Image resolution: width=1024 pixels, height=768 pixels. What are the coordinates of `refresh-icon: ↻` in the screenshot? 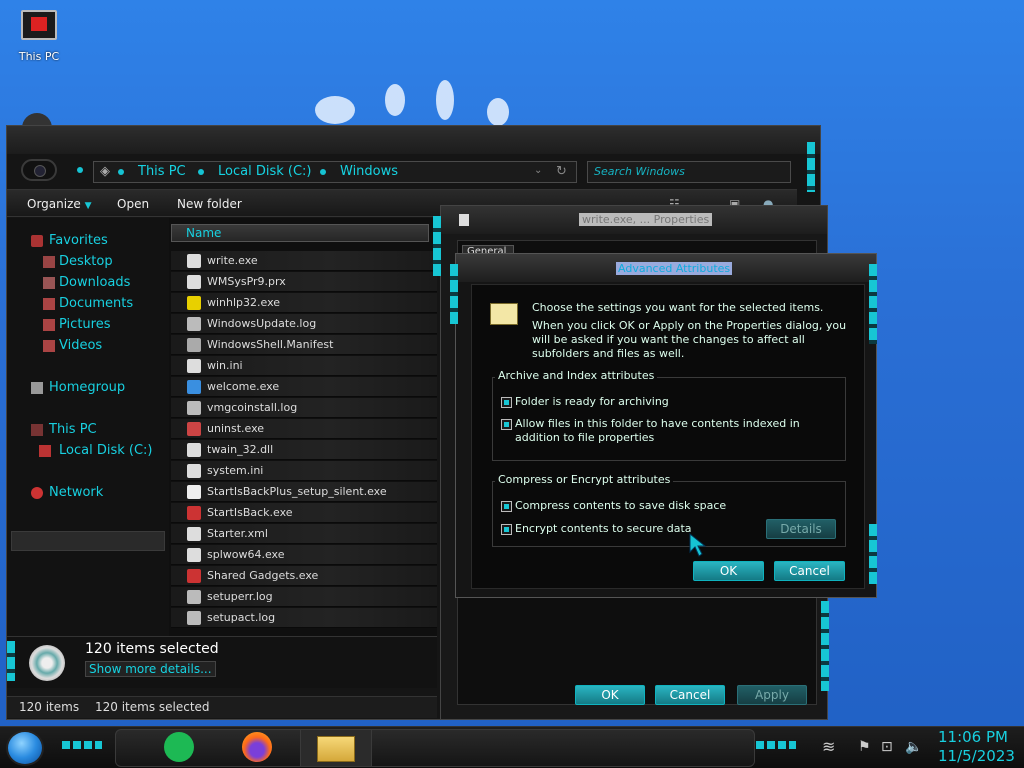 It's located at (561, 171).